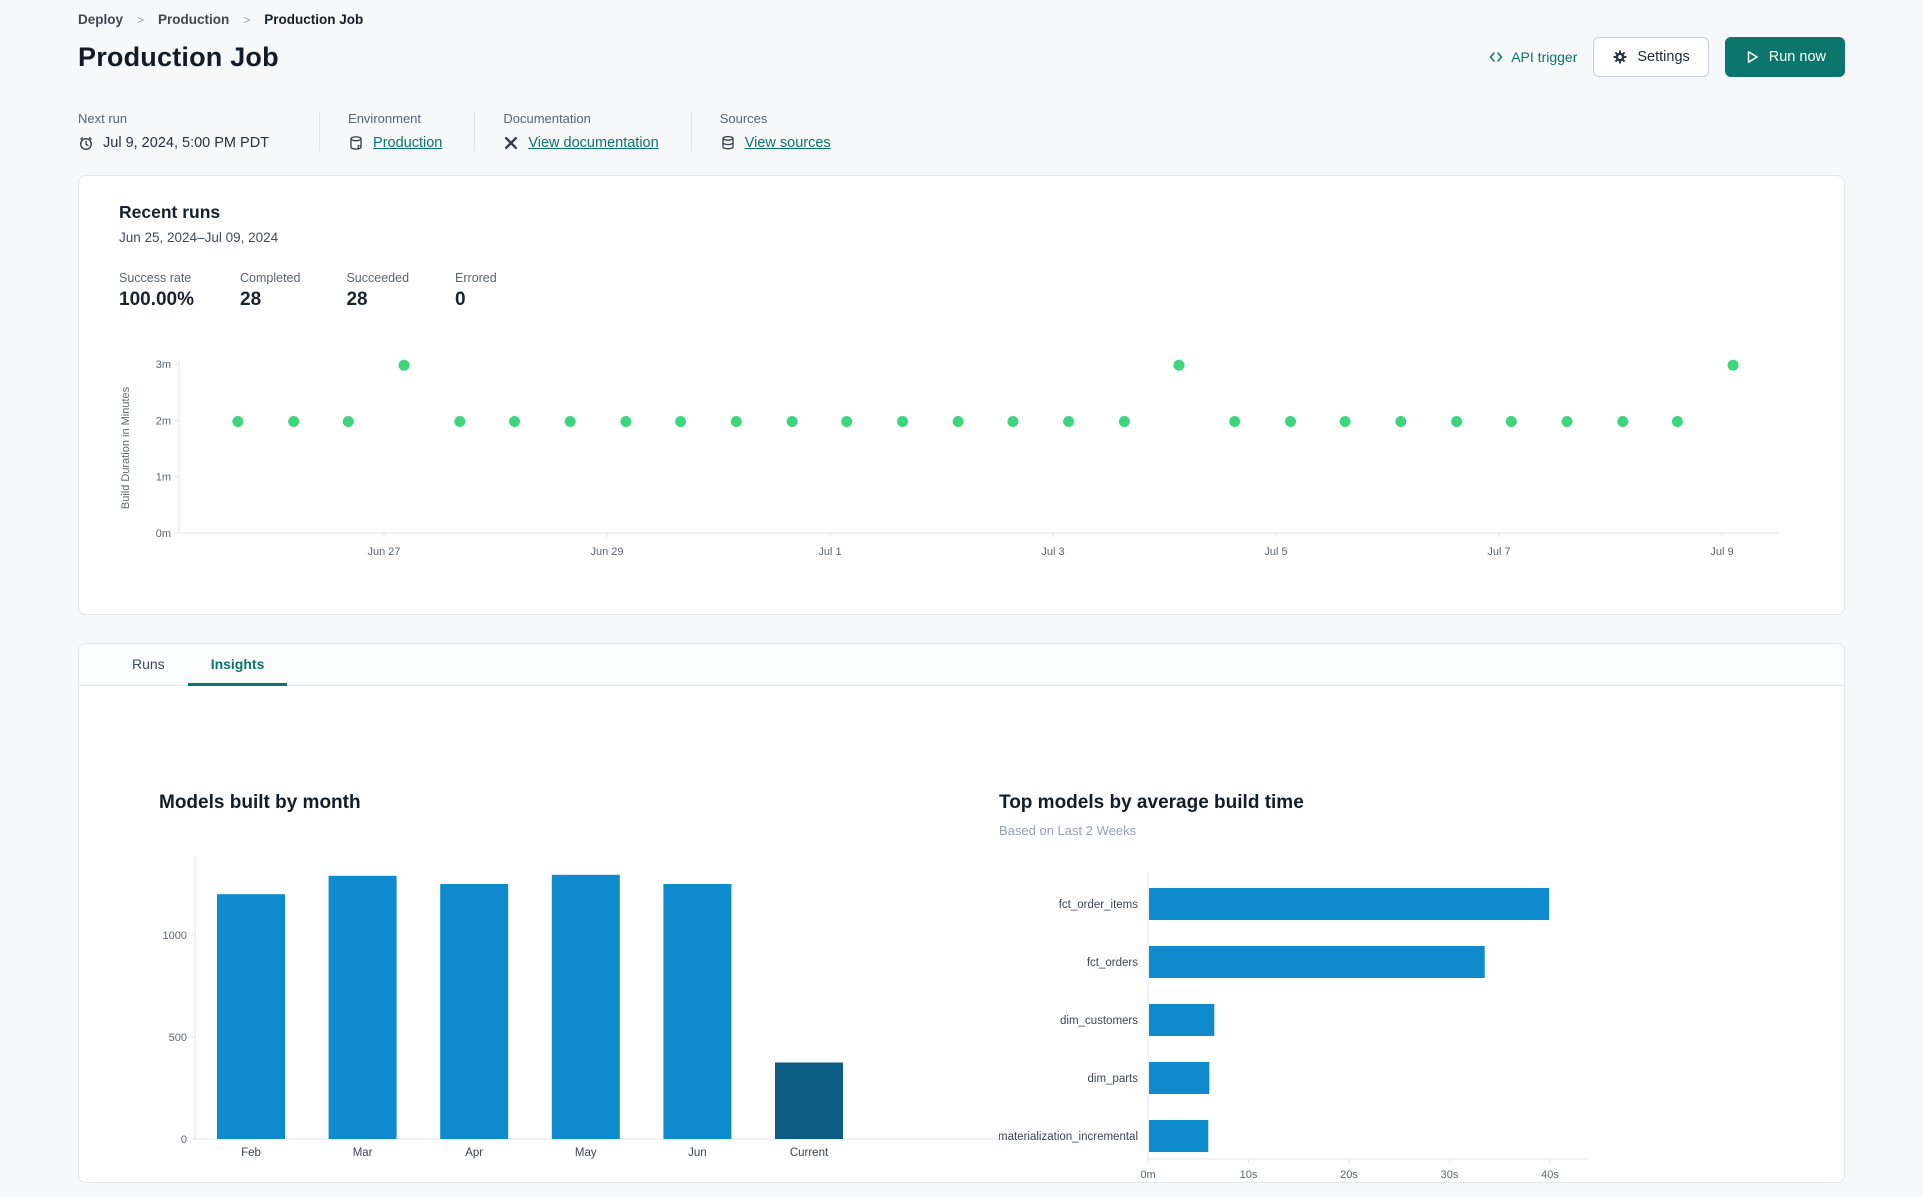 The image size is (1923, 1197). Describe the element at coordinates (157, 290) in the screenshot. I see `stat-success-rate: Success rate 100.00%` at that location.